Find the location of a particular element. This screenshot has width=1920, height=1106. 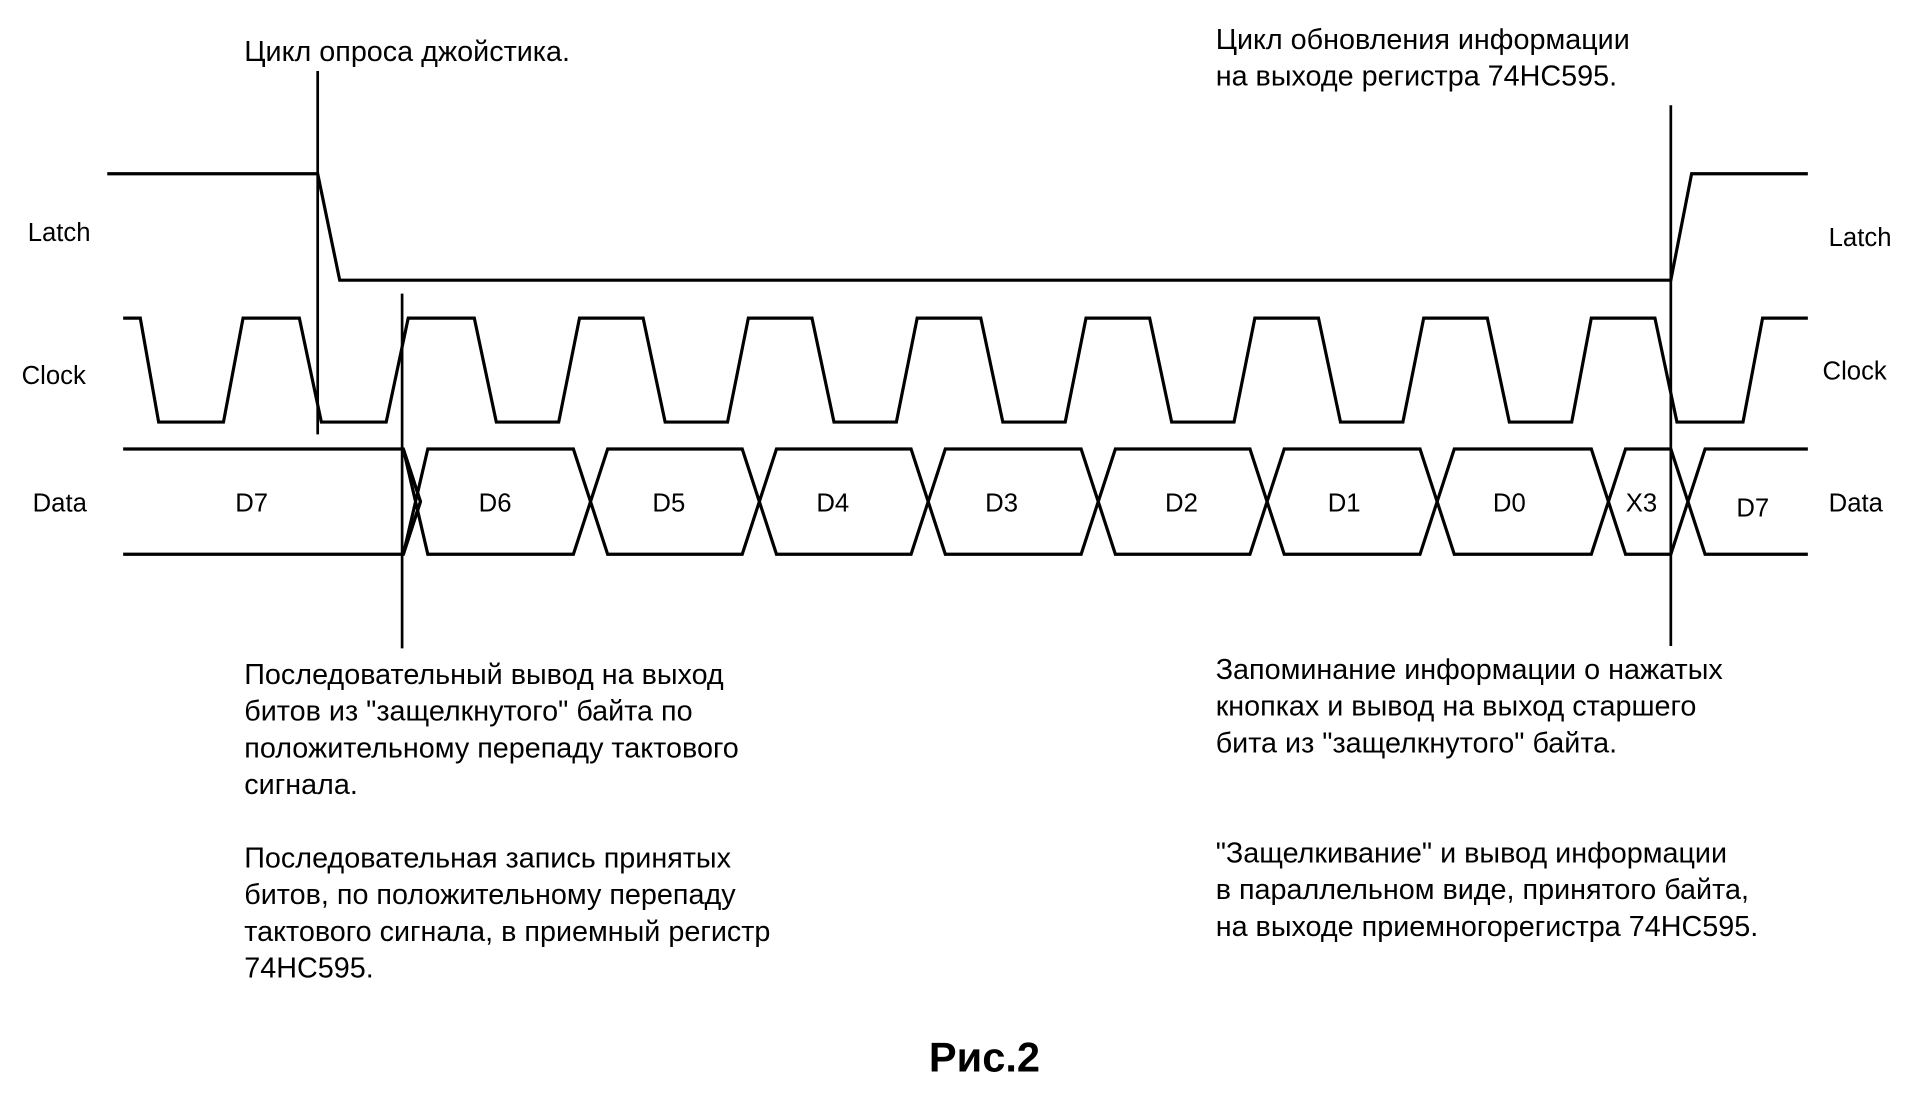

data-bit-label: D2 is located at coordinates (1181, 503).